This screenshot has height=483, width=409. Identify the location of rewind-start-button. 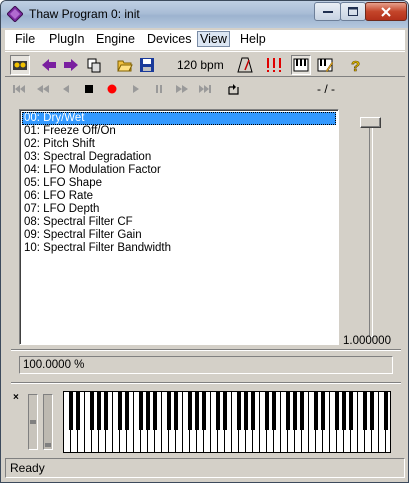
(19, 89).